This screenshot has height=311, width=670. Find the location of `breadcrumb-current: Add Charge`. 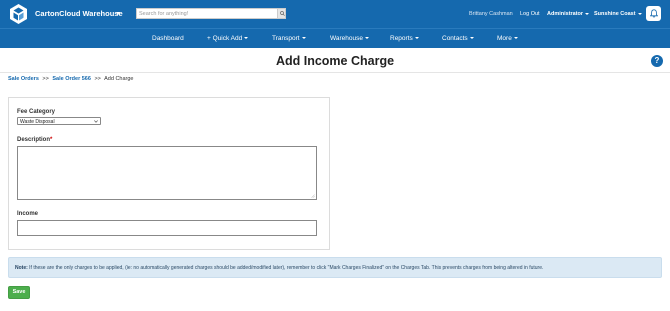

breadcrumb-current: Add Charge is located at coordinates (119, 79).